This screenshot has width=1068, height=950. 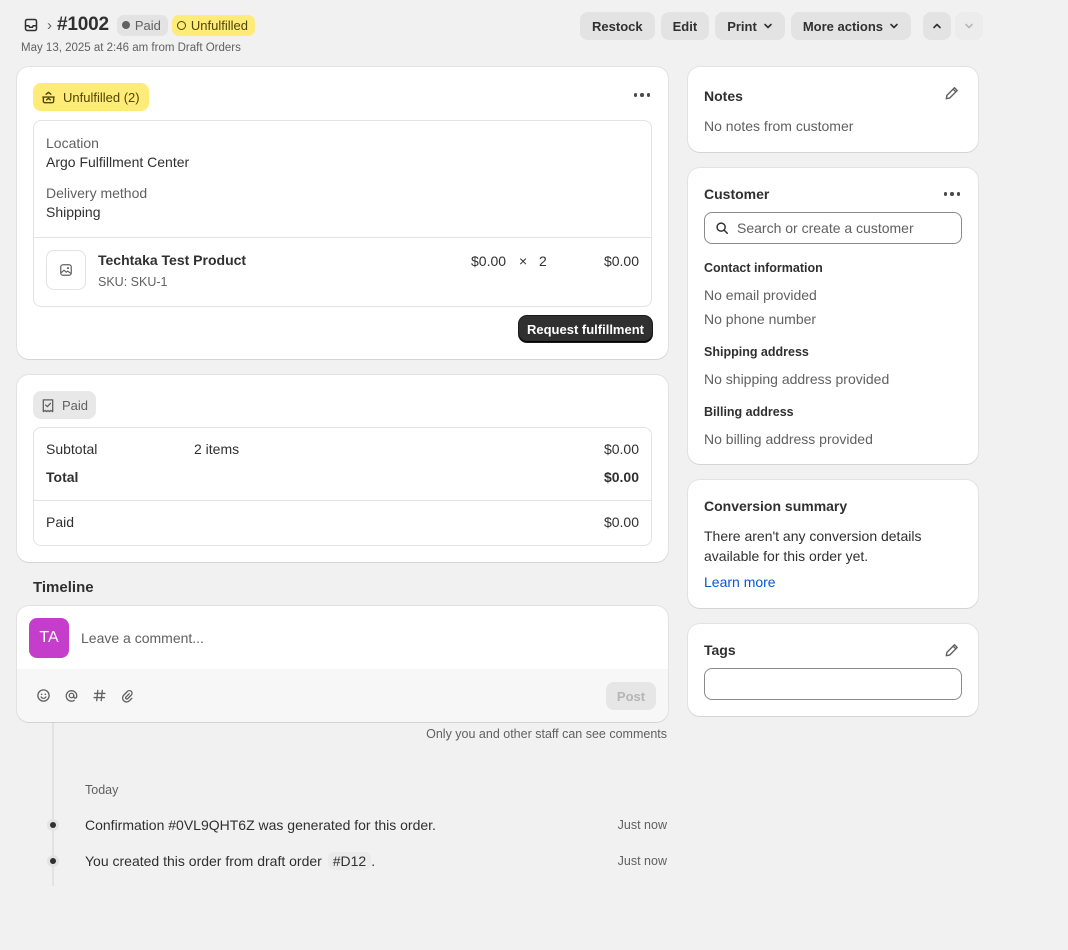 What do you see at coordinates (63, 587) in the screenshot?
I see `timeline-heading: Timeline` at bounding box center [63, 587].